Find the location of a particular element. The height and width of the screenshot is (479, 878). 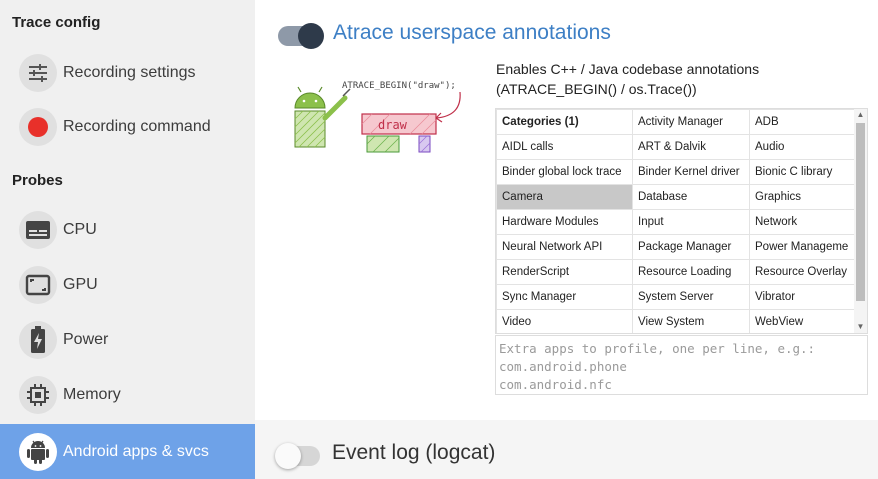

sidebar-item-label: Recording settings is located at coordinates (129, 72).